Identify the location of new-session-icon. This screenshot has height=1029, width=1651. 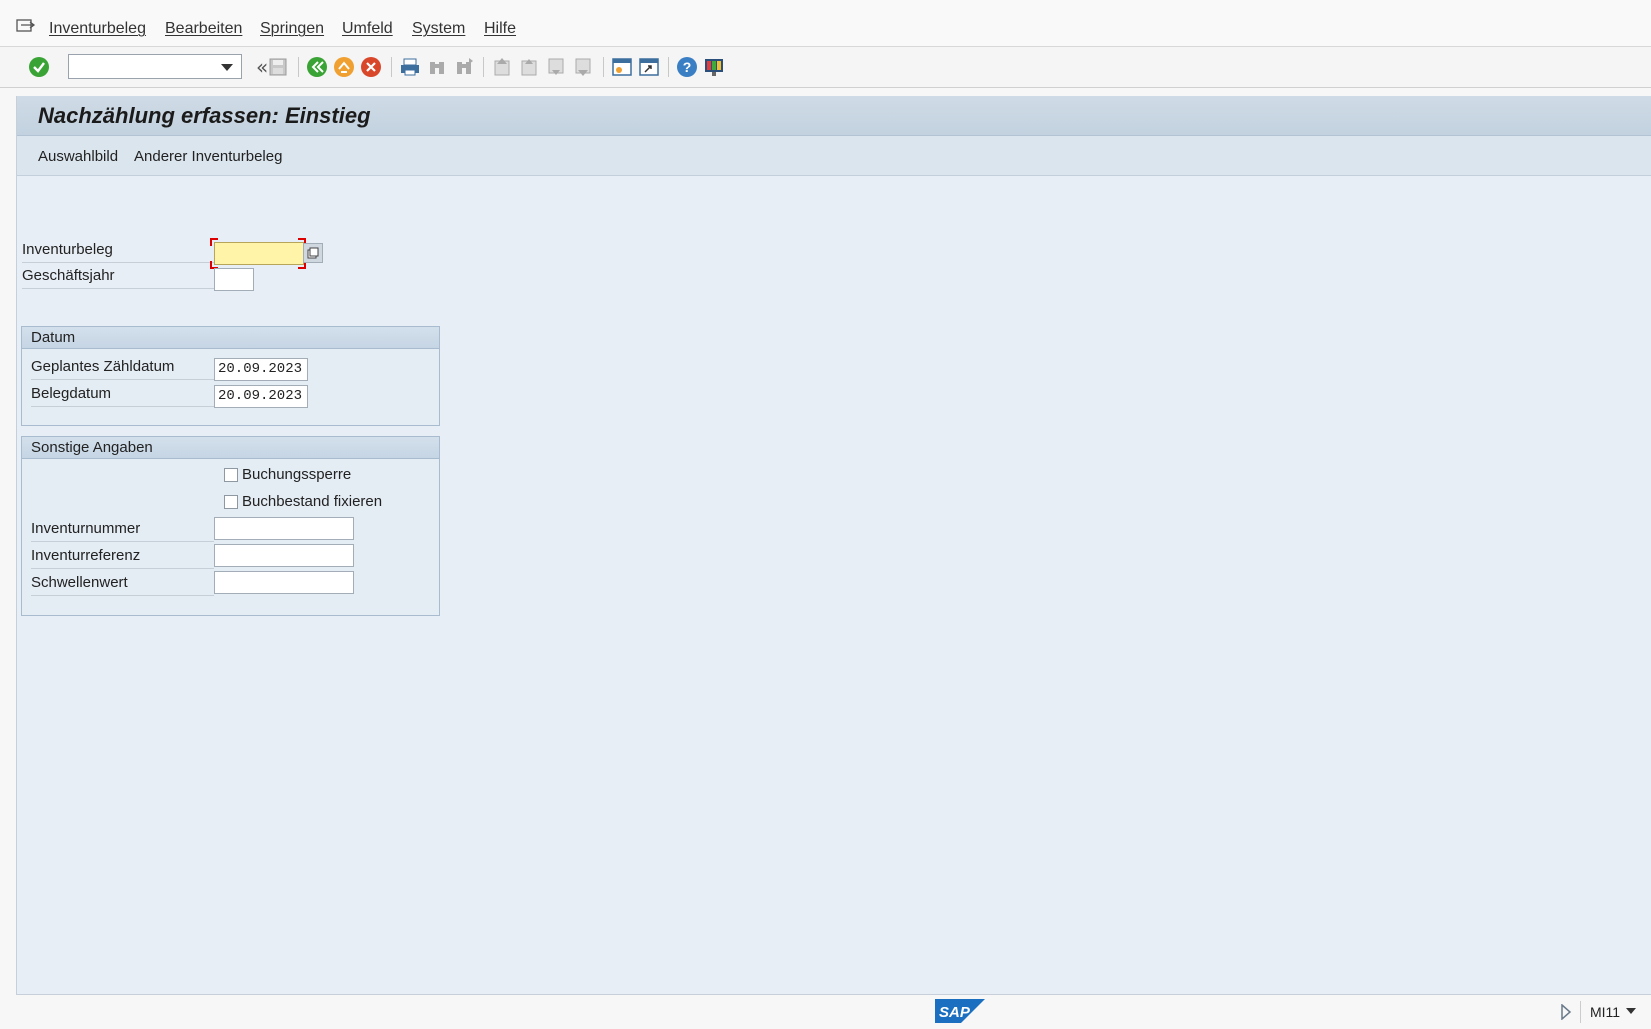
(622, 67).